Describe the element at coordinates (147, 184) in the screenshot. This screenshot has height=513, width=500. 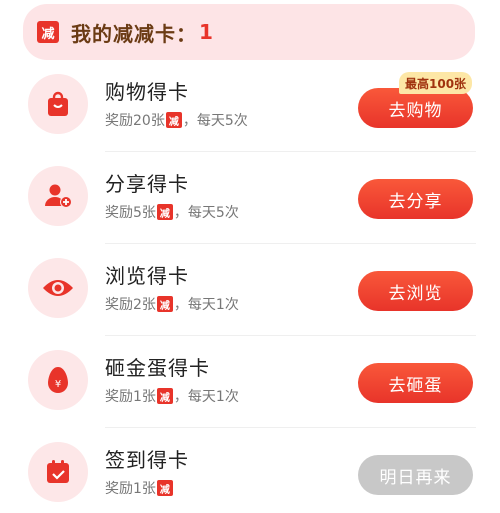
I see `task-title: 分享得卡` at that location.